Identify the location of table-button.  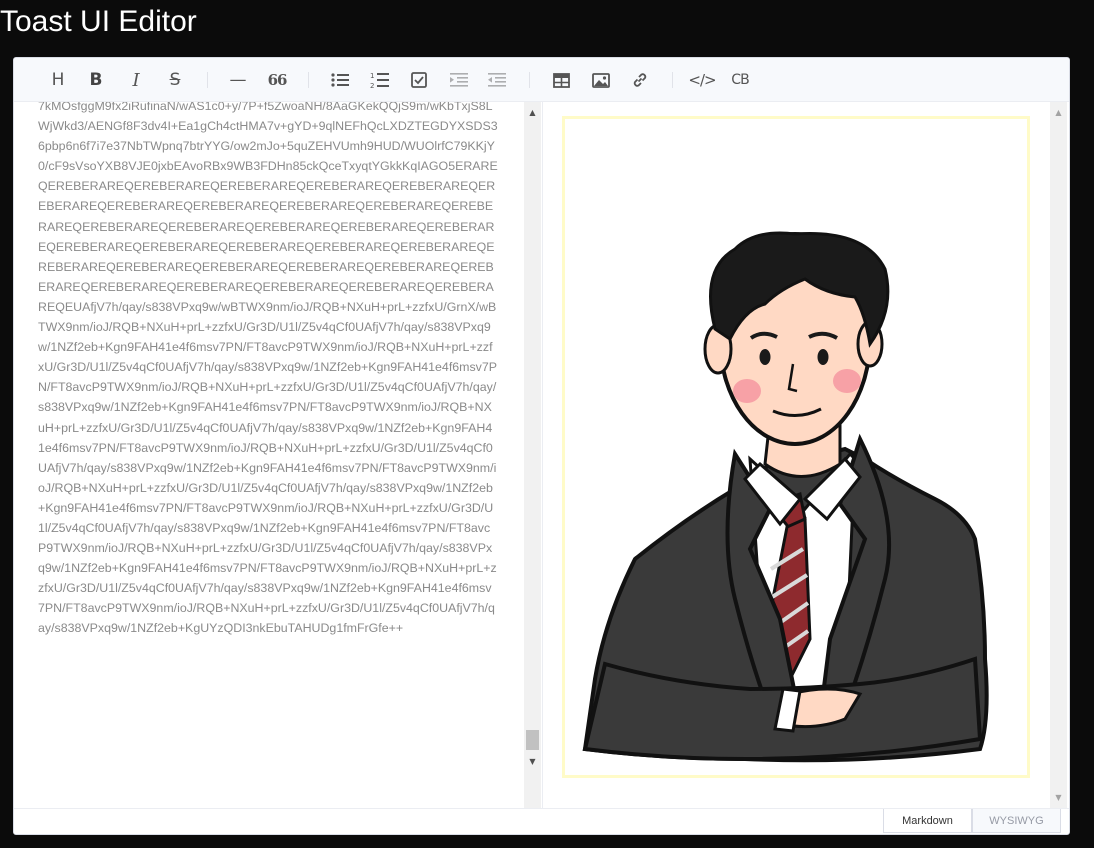
(561, 80).